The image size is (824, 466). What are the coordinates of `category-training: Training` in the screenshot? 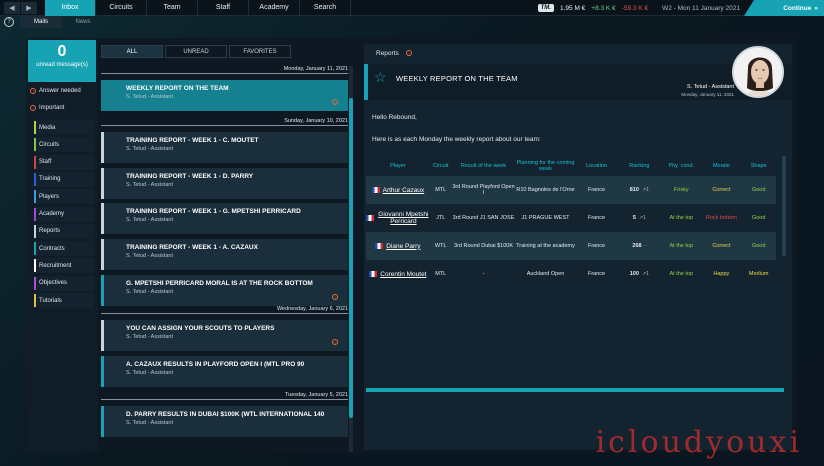 It's located at (64, 179).